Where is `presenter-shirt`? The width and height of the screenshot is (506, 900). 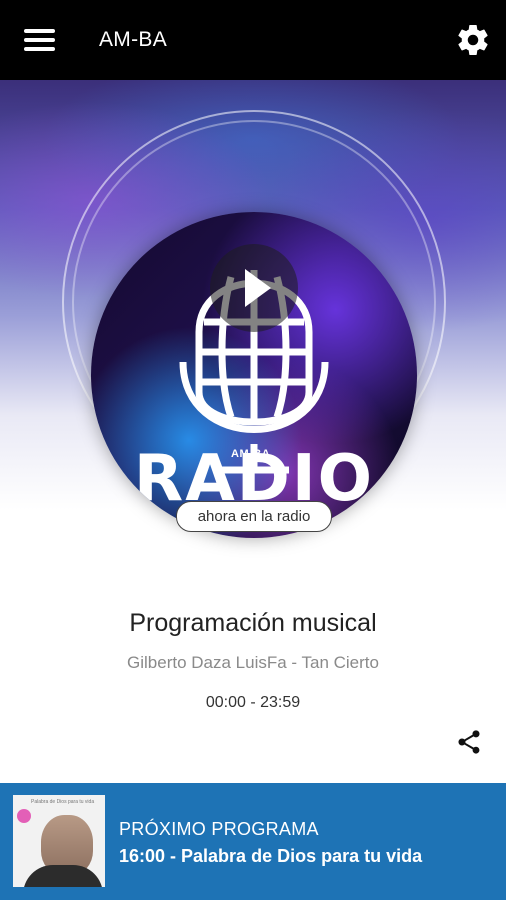
presenter-shirt is located at coordinates (63, 876).